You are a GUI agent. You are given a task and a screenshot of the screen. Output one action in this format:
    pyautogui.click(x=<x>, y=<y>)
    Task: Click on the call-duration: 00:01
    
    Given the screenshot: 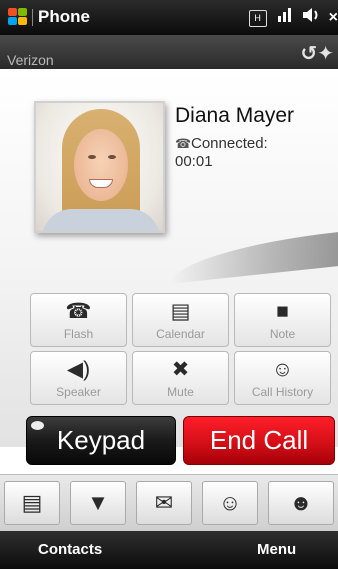 What is the action you would take?
    pyautogui.click(x=194, y=161)
    